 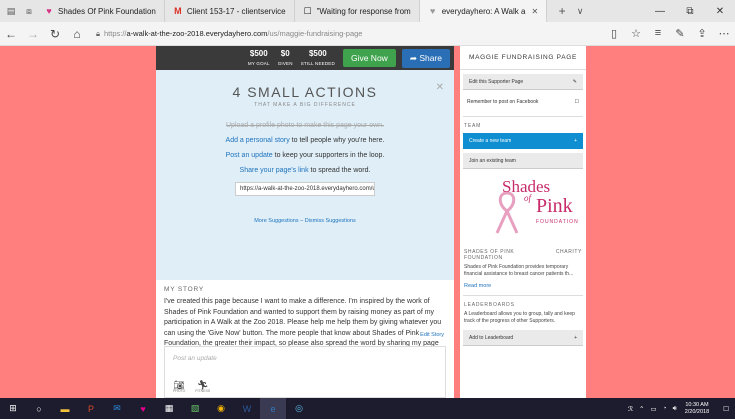 What do you see at coordinates (328, 155) in the screenshot?
I see `action-text: to keep your supporters in the loop.` at bounding box center [328, 155].